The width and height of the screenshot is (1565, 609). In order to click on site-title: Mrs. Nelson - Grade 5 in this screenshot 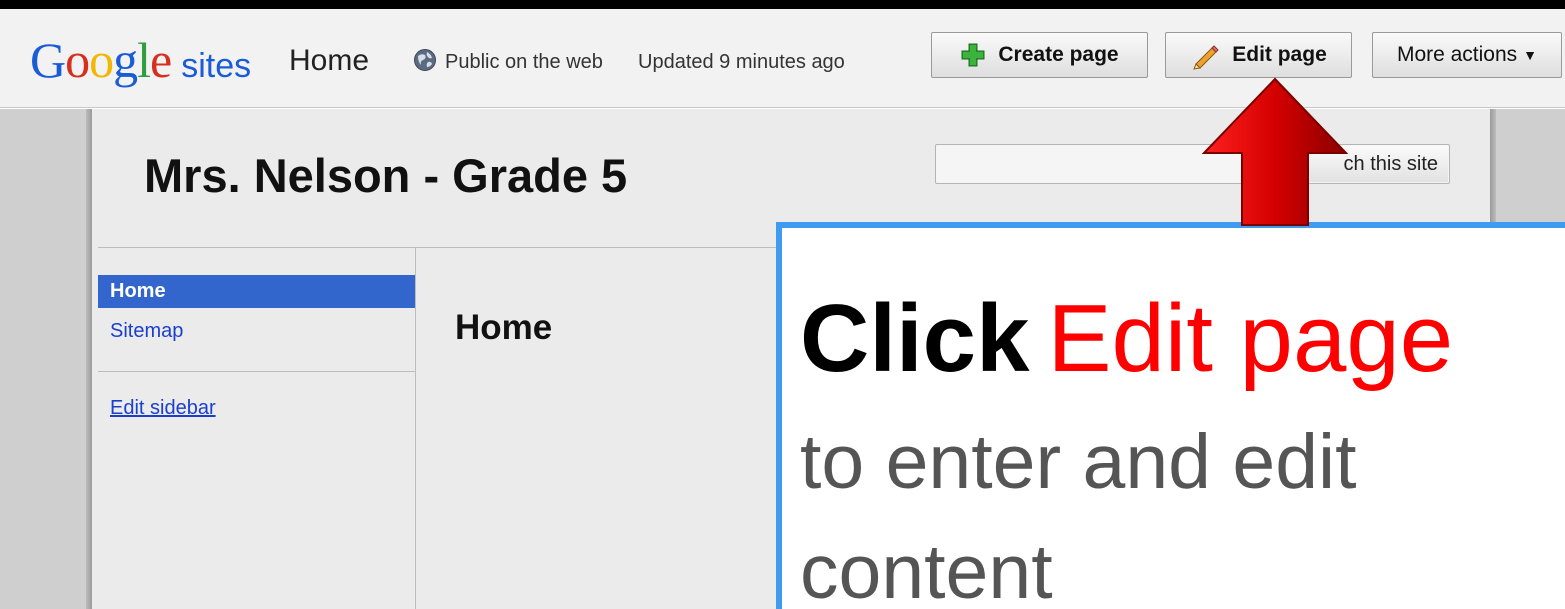, I will do `click(386, 175)`.